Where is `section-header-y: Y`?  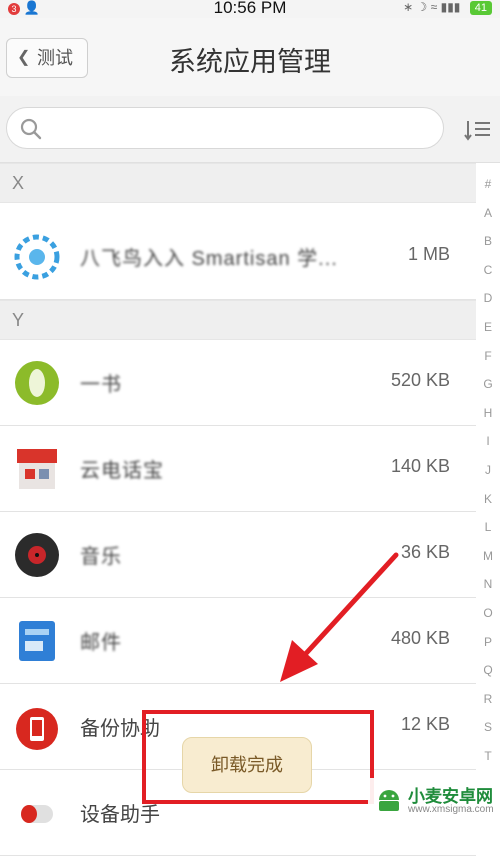
section-header-y: Y is located at coordinates (238, 320).